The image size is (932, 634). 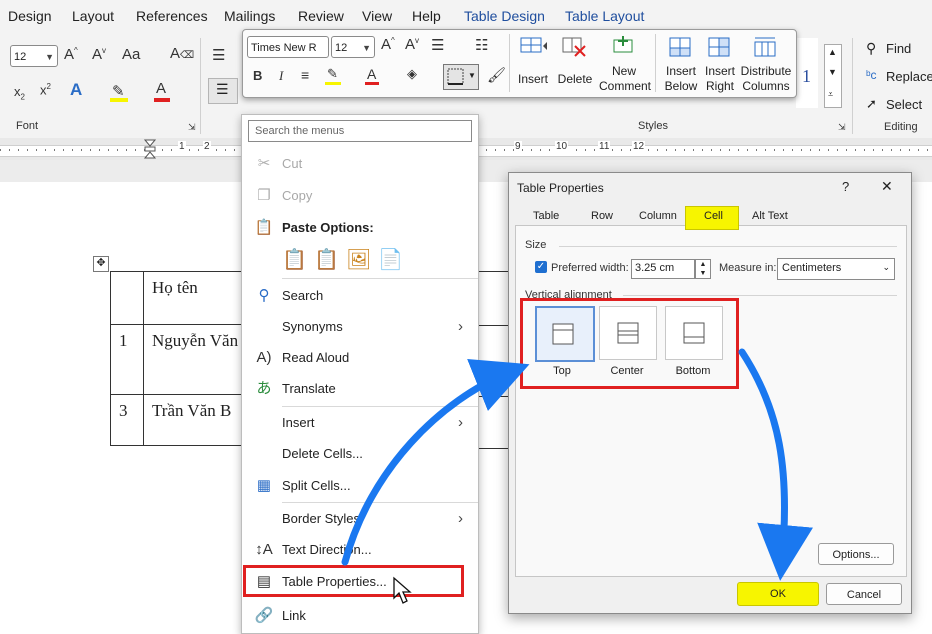 I want to click on arrow-to-dialog, so click(x=435, y=462).